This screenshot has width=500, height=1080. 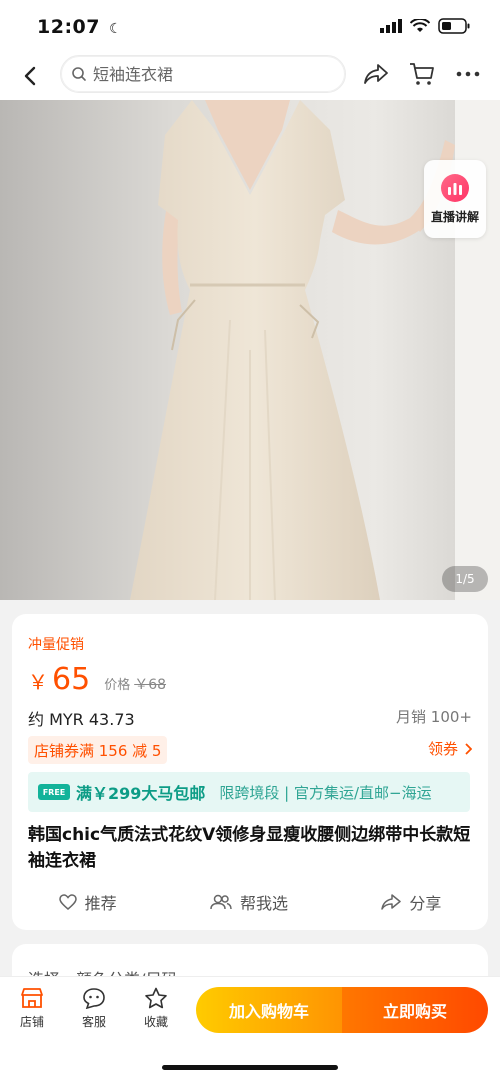 What do you see at coordinates (150, 685) in the screenshot?
I see `original-price: ￥68` at bounding box center [150, 685].